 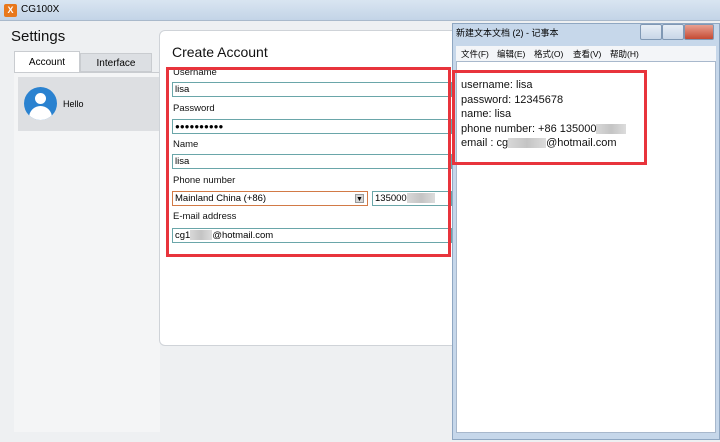 I want to click on highlight-box-notes, so click(x=549, y=117).